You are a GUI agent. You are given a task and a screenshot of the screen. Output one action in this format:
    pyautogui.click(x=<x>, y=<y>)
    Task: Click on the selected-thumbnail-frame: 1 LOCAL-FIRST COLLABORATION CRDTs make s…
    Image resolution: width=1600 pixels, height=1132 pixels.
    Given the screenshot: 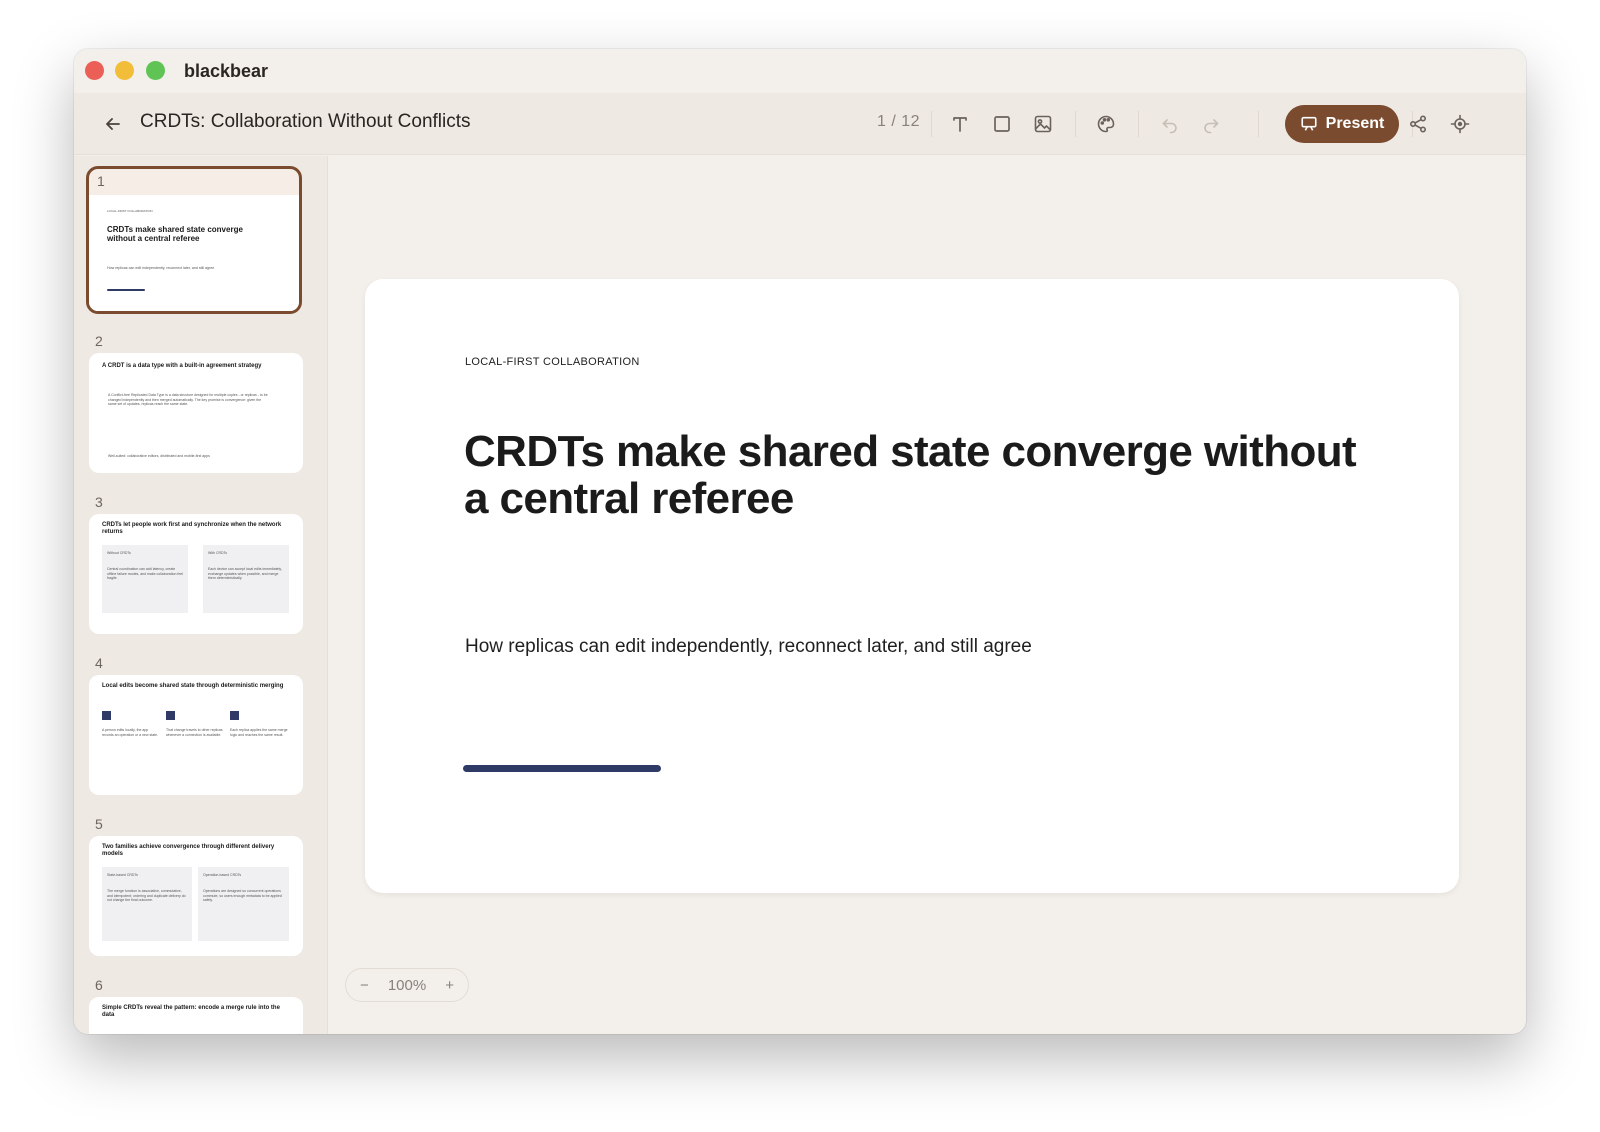 What is the action you would take?
    pyautogui.click(x=194, y=240)
    